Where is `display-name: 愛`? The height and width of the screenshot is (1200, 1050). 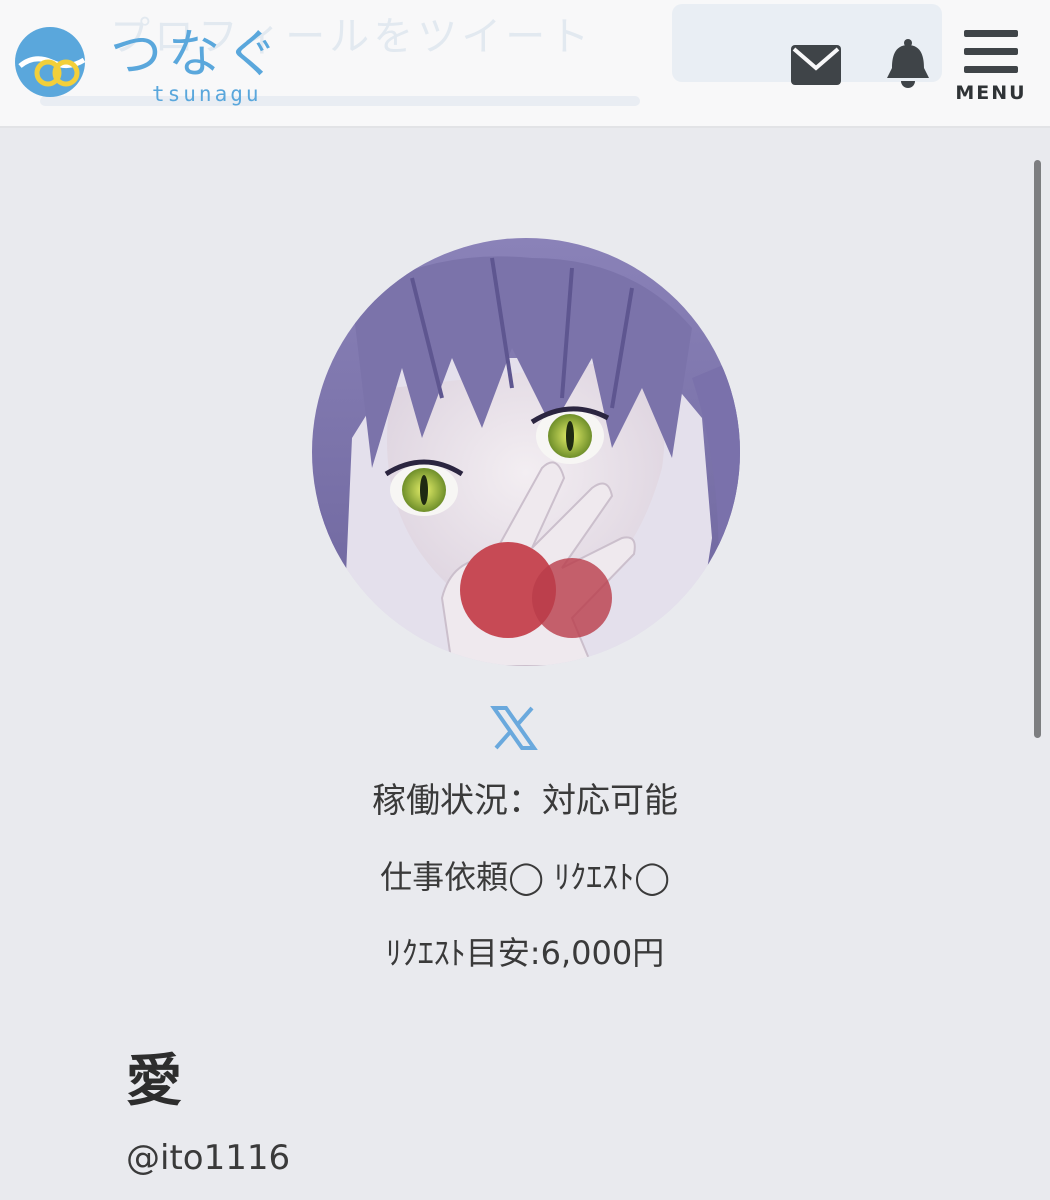 display-name: 愛 is located at coordinates (154, 1081).